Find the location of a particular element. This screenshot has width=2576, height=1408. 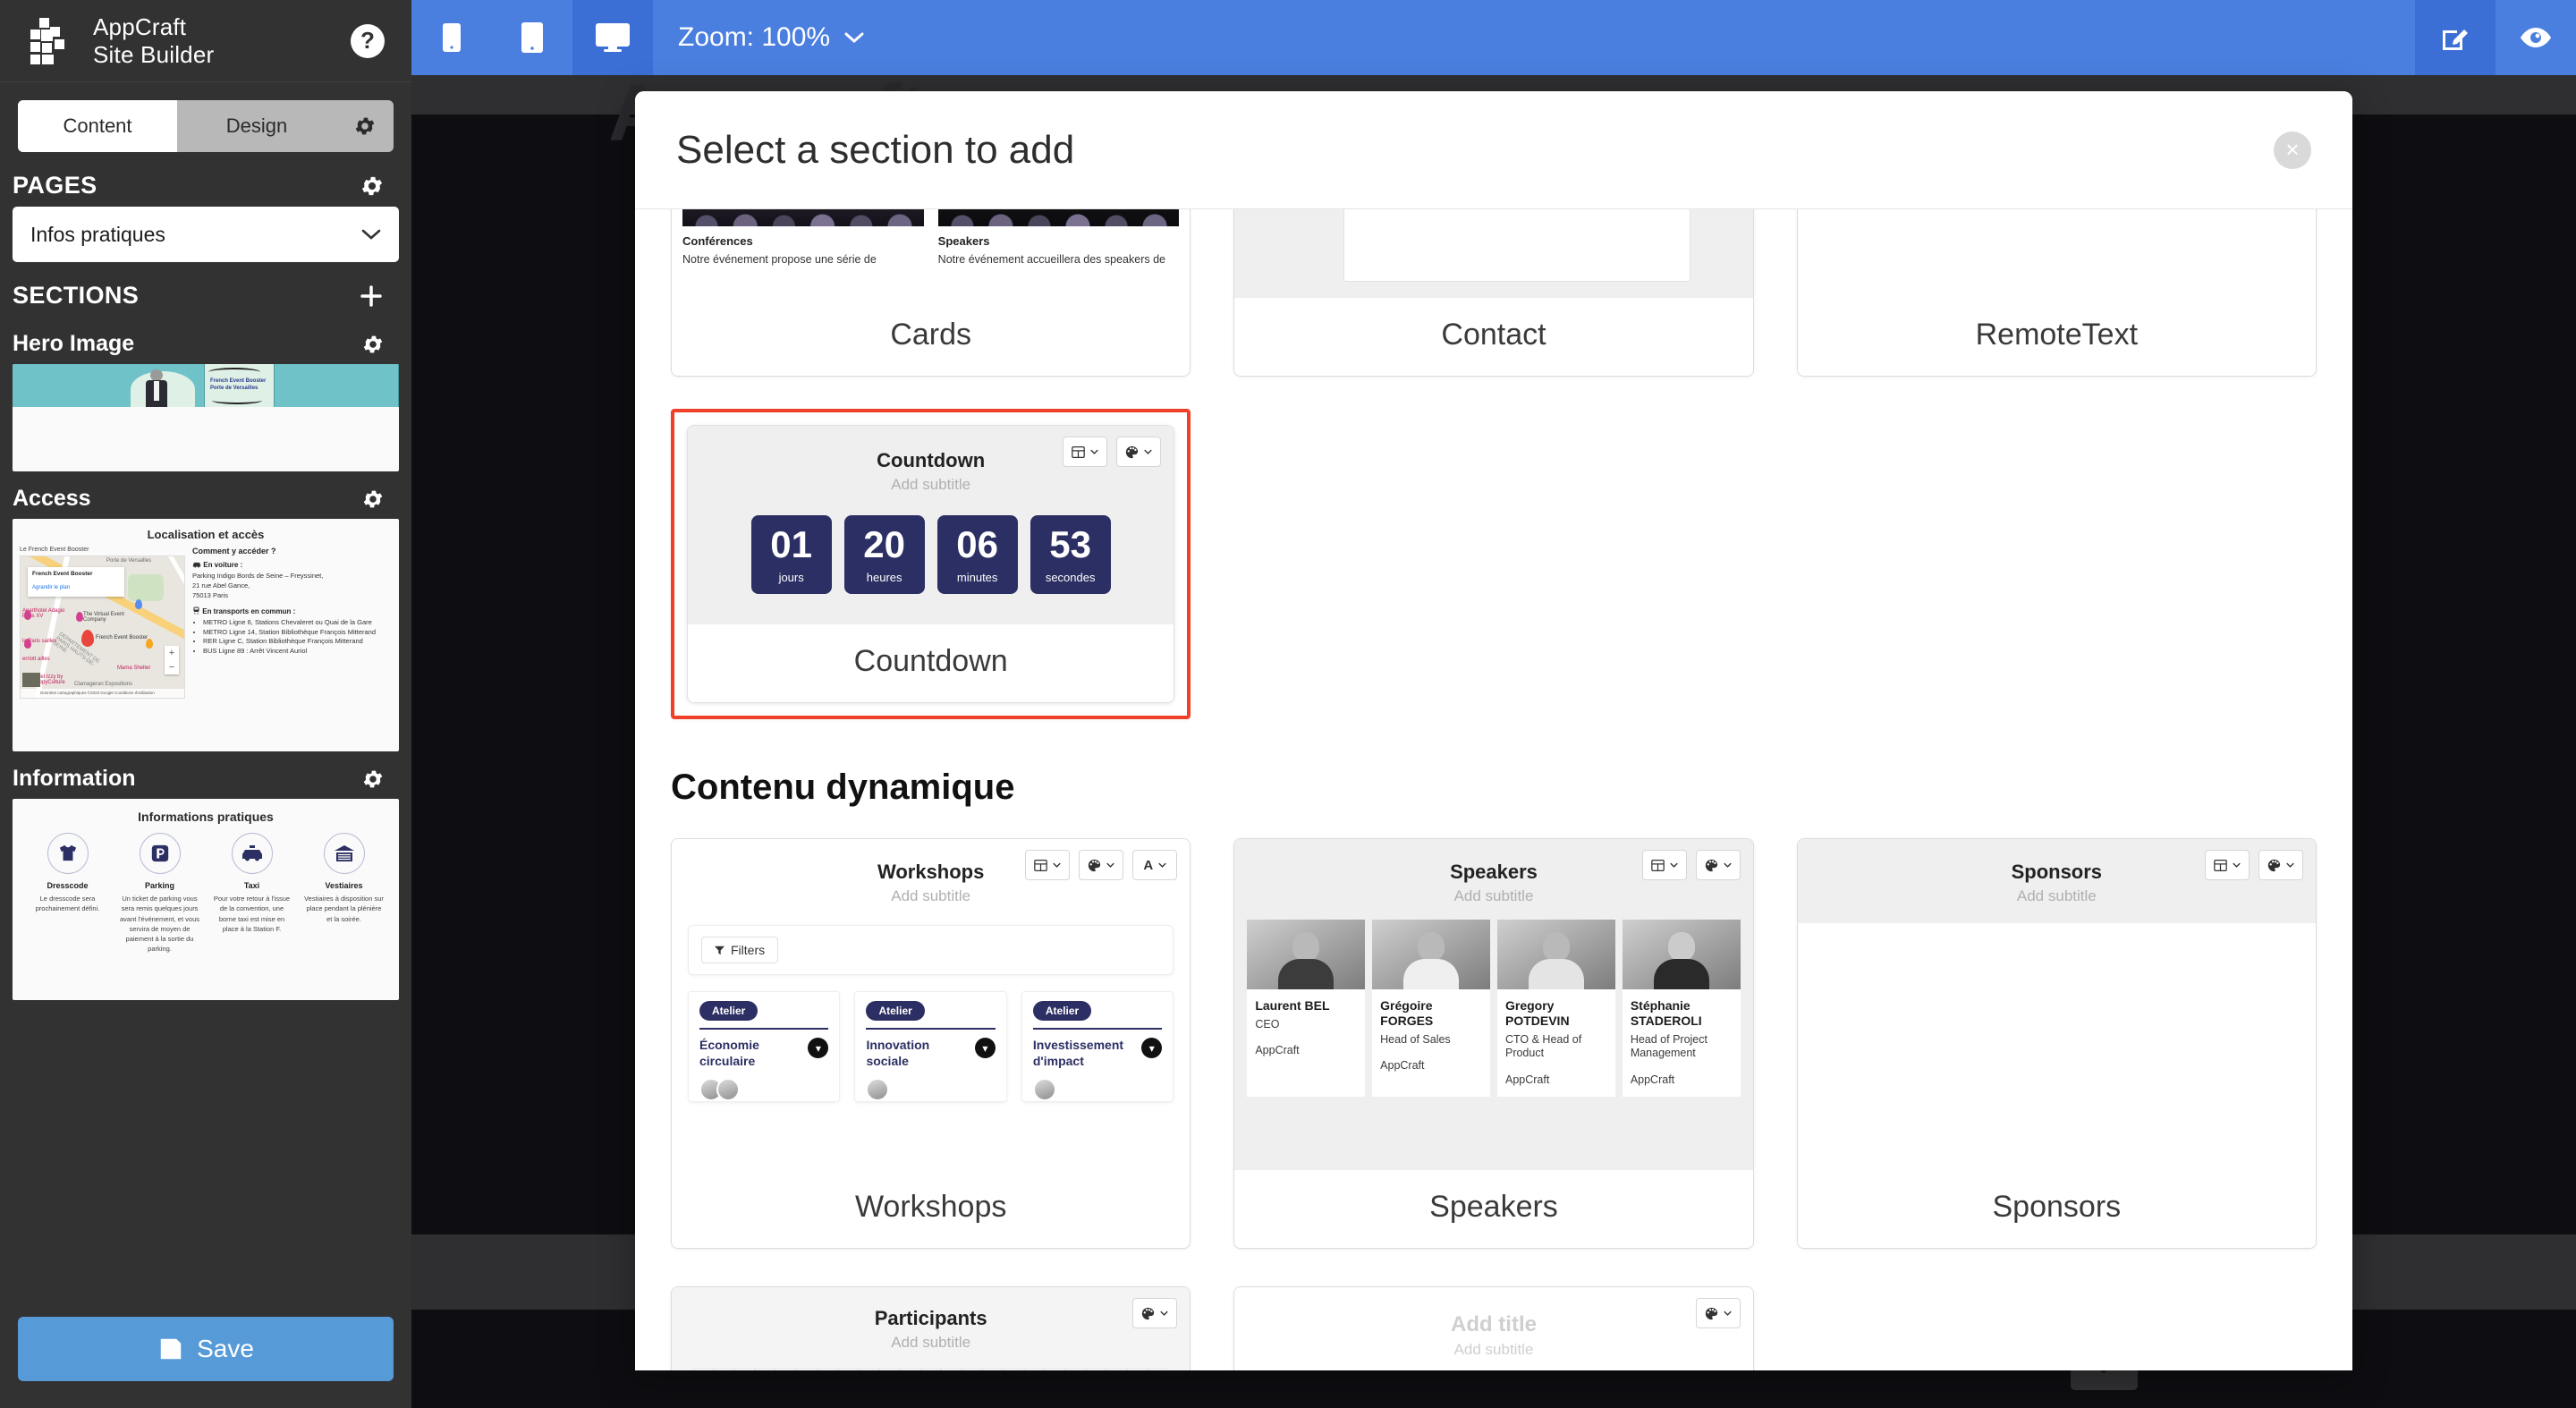

map-zoom-in-button: + is located at coordinates (172, 653).